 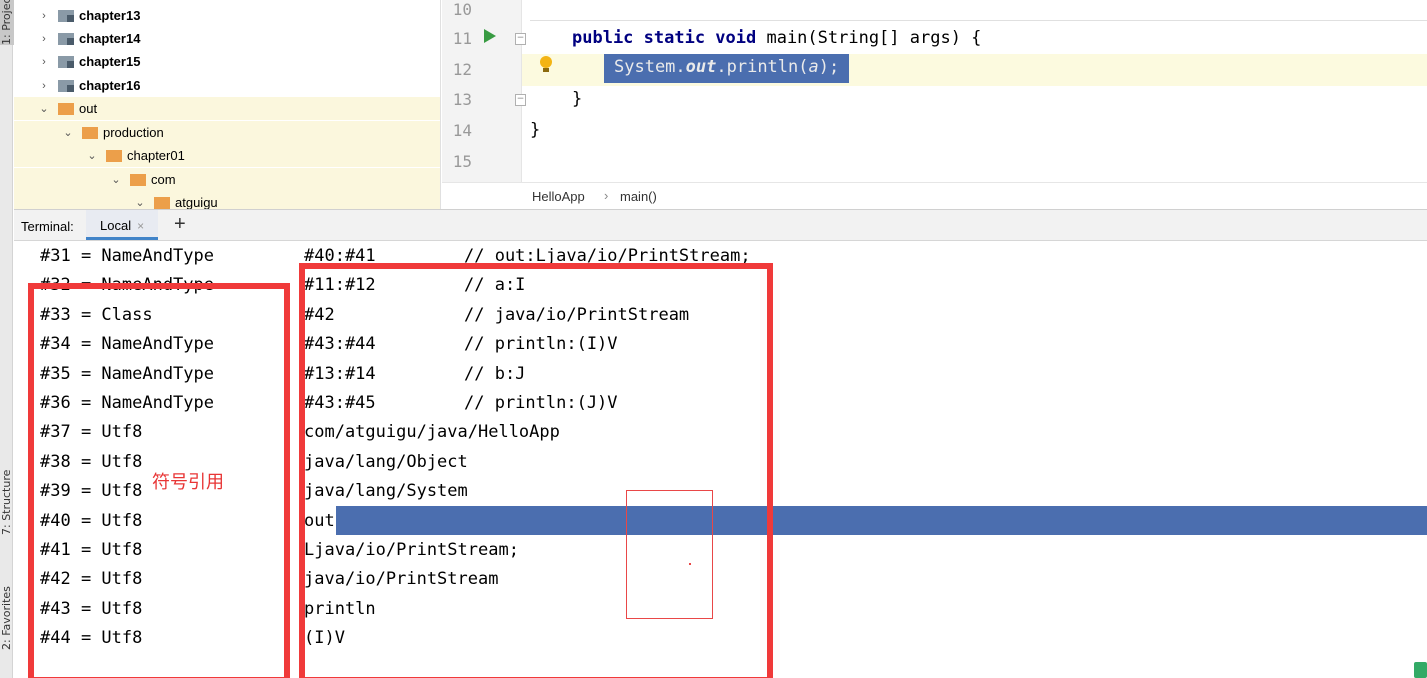 I want to click on tree-item-label: chapter01, so click(x=156, y=155).